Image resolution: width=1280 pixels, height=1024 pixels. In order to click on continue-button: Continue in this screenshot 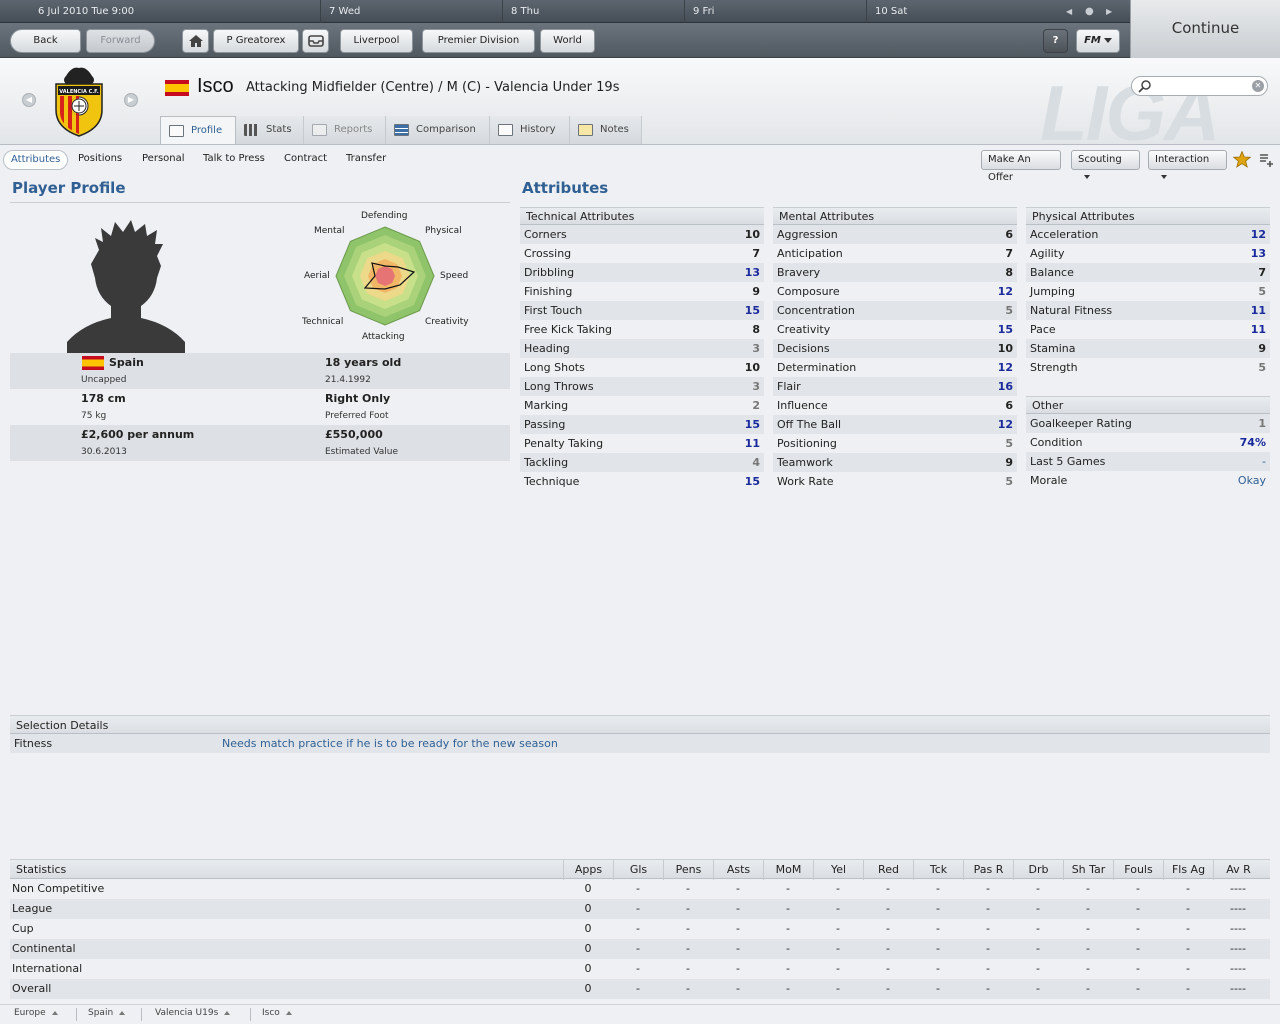, I will do `click(1205, 29)`.